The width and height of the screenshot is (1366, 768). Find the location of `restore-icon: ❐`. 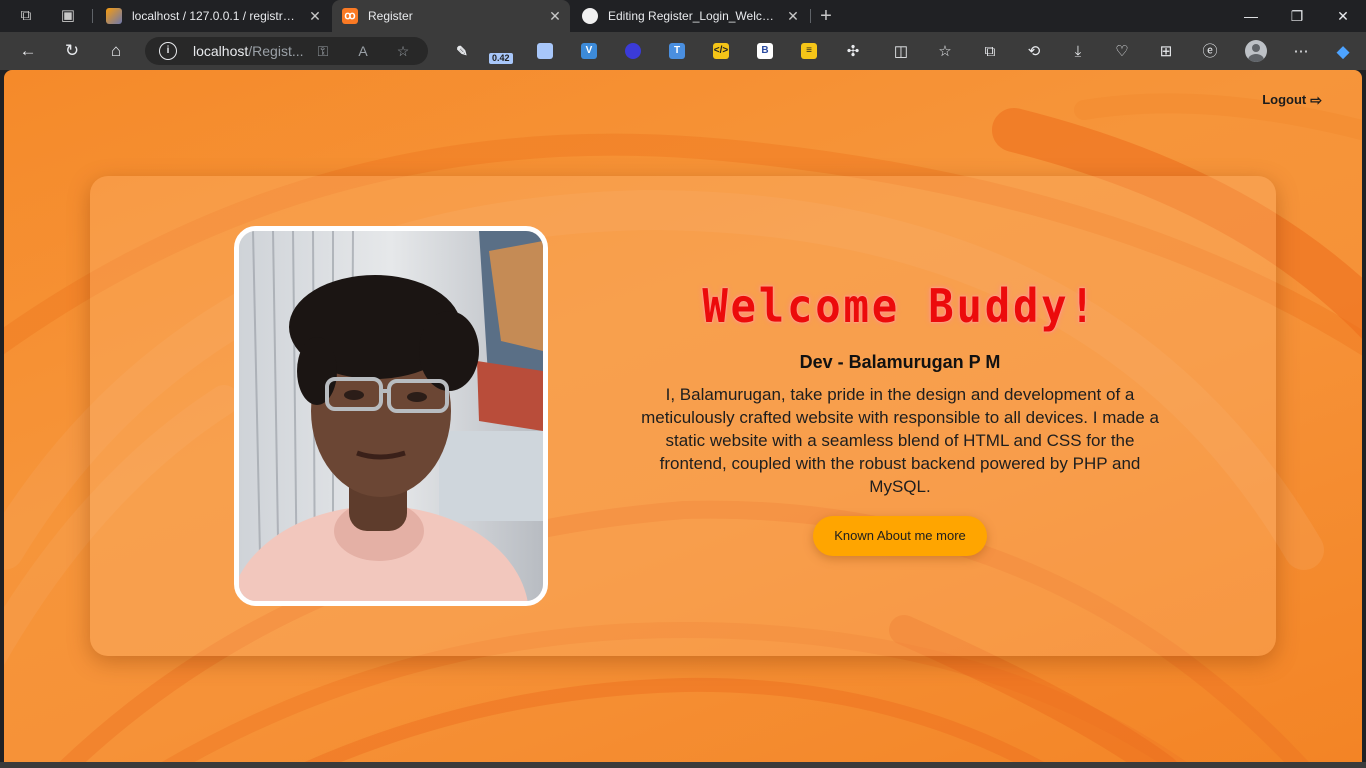

restore-icon: ❐ is located at coordinates (1297, 16).